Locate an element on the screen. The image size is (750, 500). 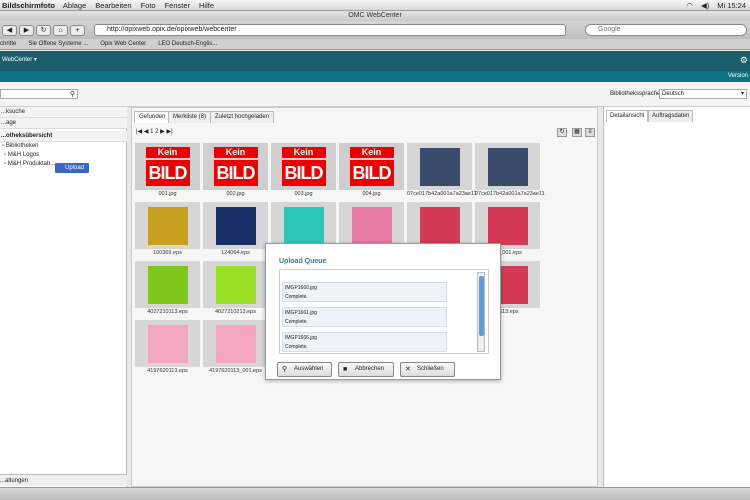
menubar-clock: Mi 15:24 is located at coordinates (731, 5).